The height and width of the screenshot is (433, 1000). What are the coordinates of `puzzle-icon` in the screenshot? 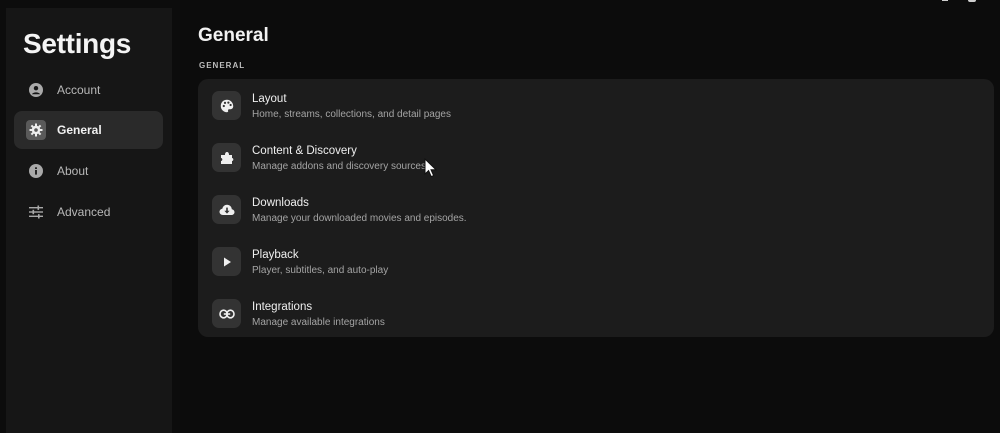 It's located at (226, 157).